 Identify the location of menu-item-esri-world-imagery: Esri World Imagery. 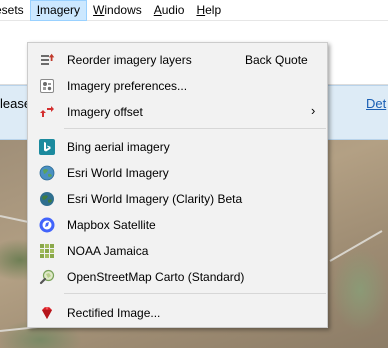
(177, 173).